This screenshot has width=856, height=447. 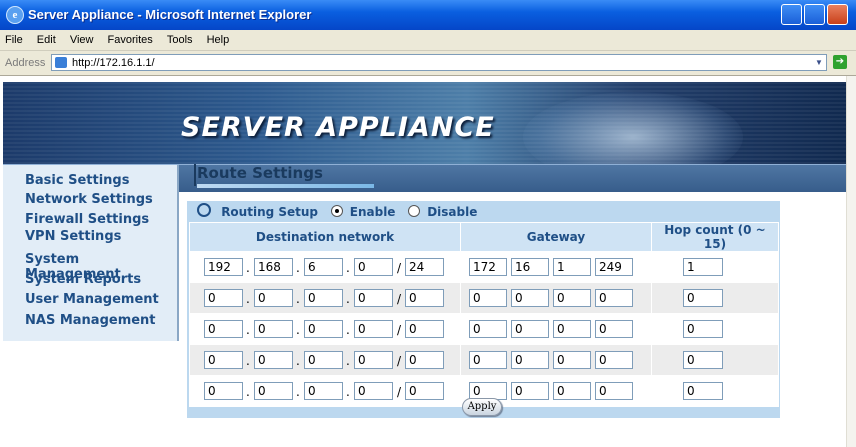 What do you see at coordinates (90, 320) in the screenshot?
I see `sidebar-item-nas-management: NAS Management` at bounding box center [90, 320].